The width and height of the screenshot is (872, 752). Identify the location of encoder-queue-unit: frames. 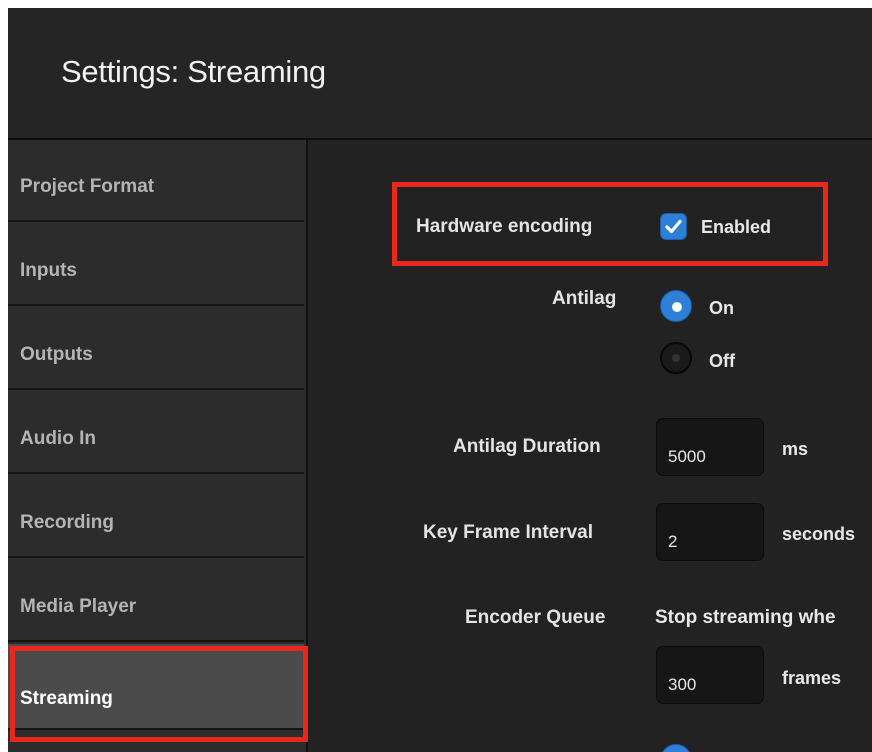
(812, 678).